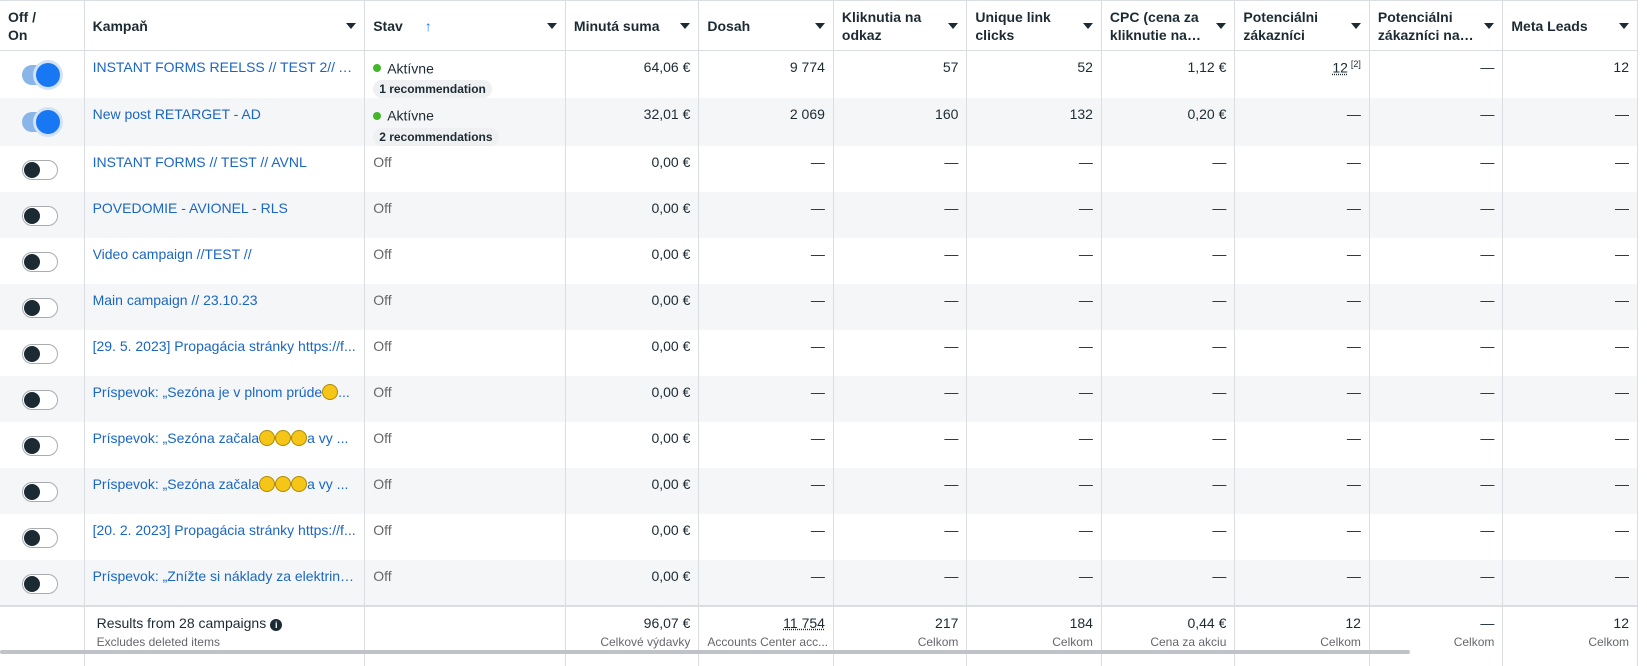 The height and width of the screenshot is (666, 1647). I want to click on column-header-unique: Unique link clicks, so click(1034, 25).